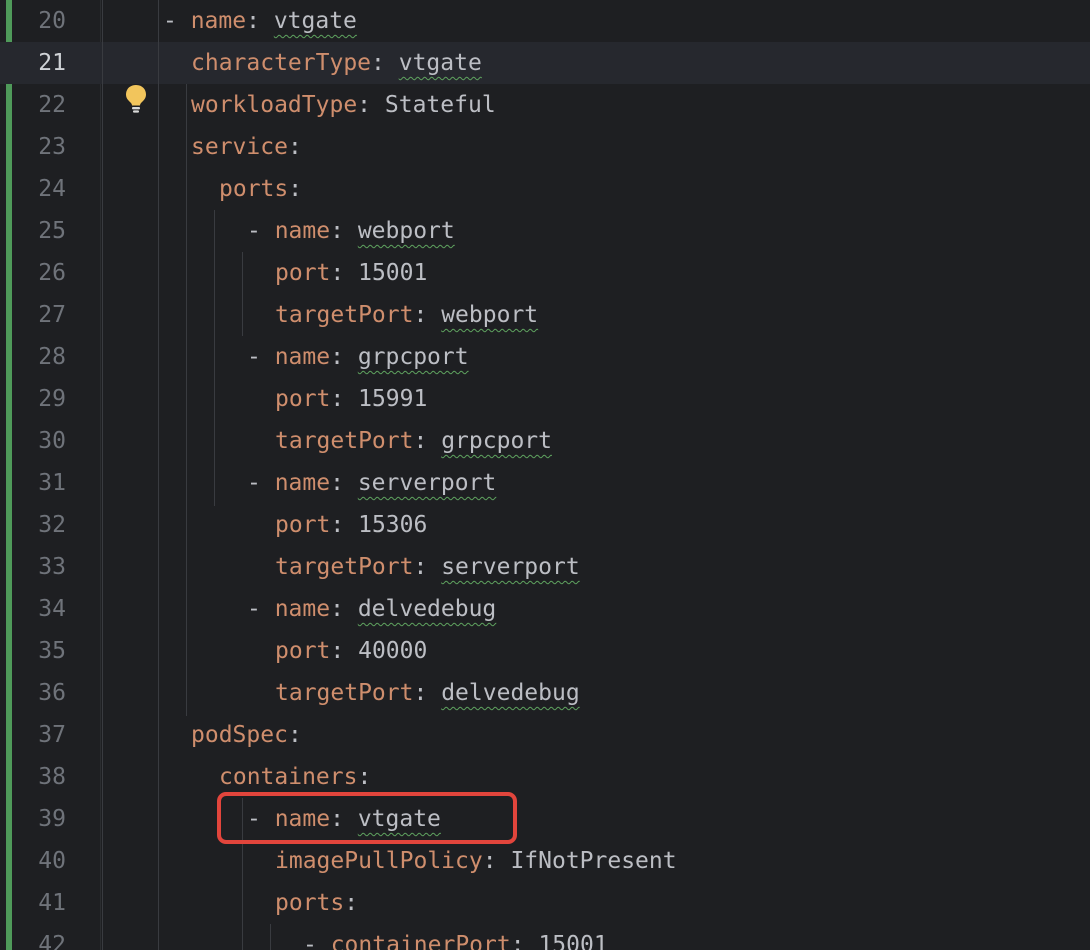  What do you see at coordinates (246, 735) in the screenshot?
I see `code-text: podSpec:` at bounding box center [246, 735].